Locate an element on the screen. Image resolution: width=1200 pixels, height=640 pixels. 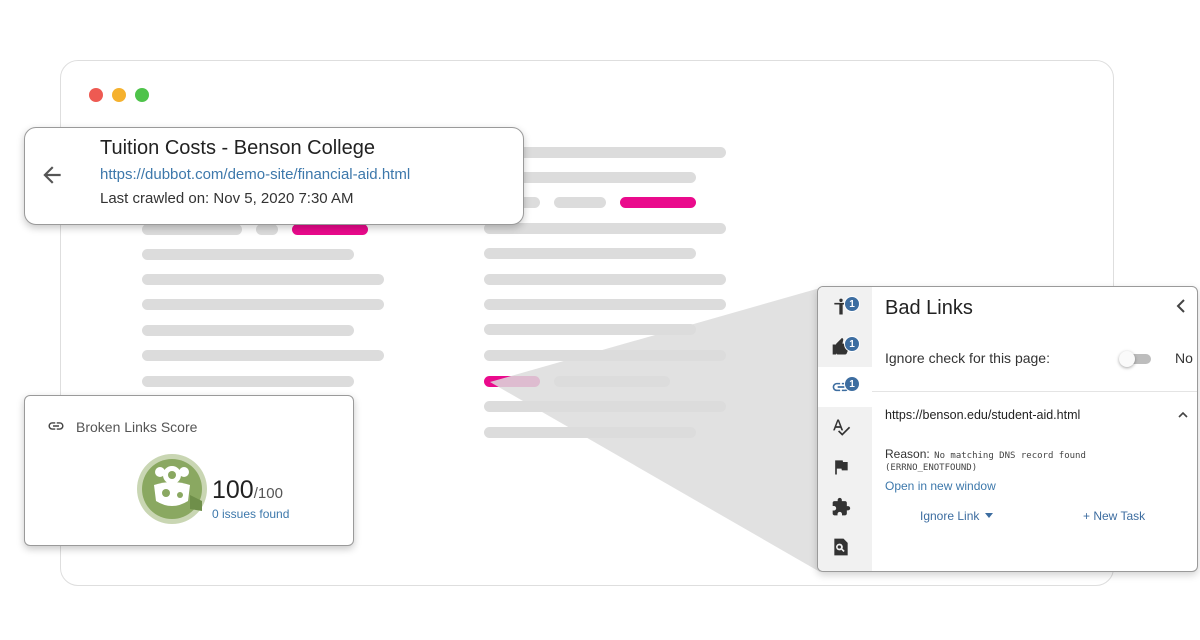
rail-item-links: 1 is located at coordinates (845, 387).